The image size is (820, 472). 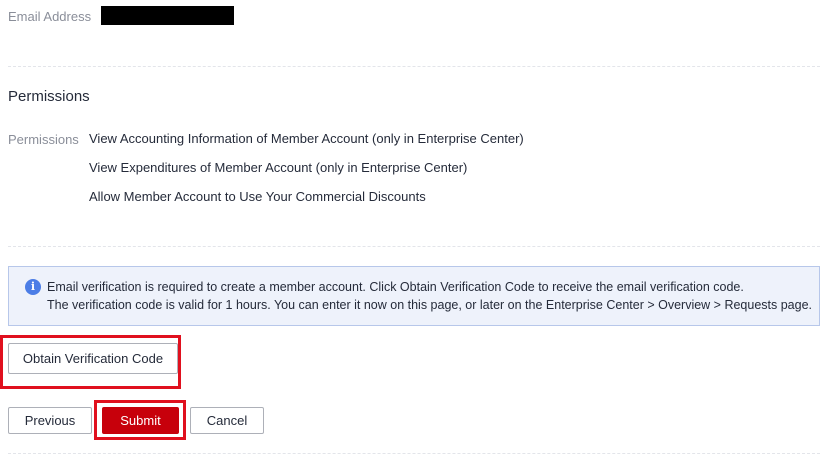 What do you see at coordinates (50, 16) in the screenshot?
I see `email-address-label: Email Address` at bounding box center [50, 16].